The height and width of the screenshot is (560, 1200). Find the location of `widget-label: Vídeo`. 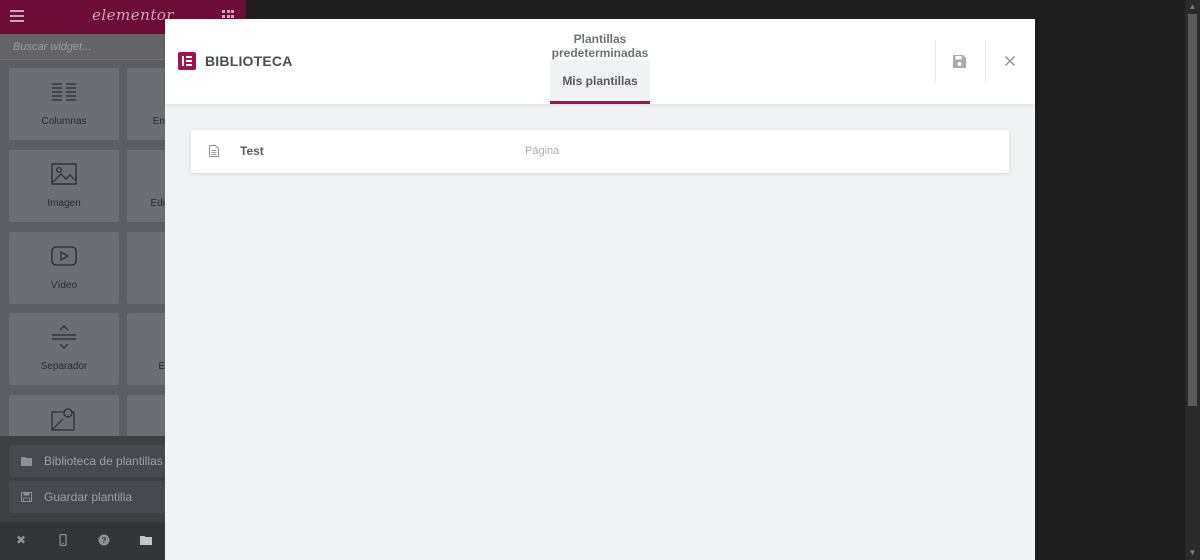

widget-label: Vídeo is located at coordinates (64, 285).